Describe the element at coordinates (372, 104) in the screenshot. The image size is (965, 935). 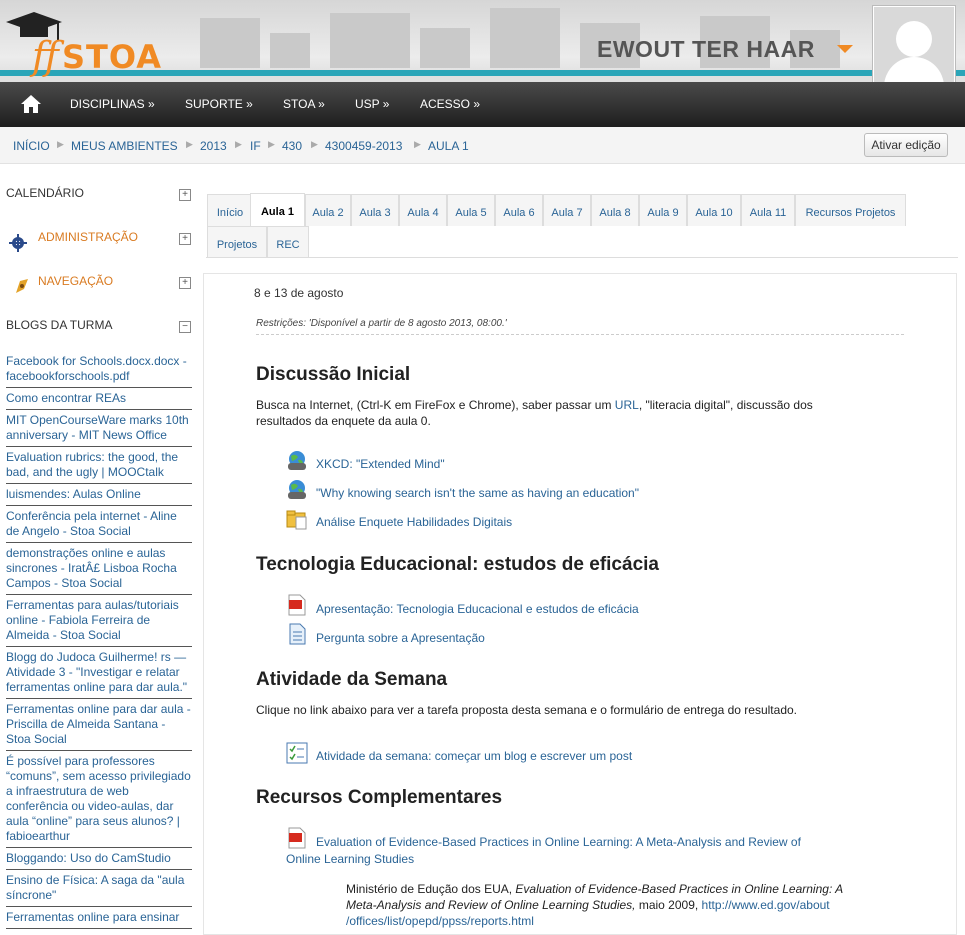
I see `nav-usp: USP »` at that location.